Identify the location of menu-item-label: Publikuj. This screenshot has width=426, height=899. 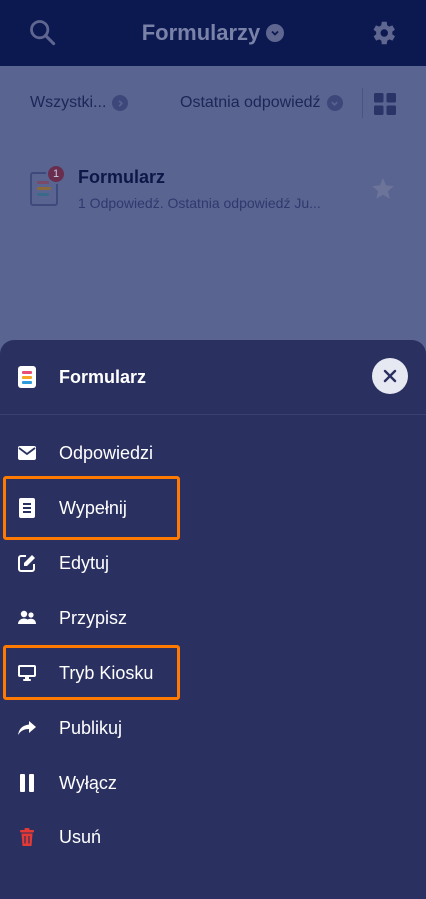
(91, 727).